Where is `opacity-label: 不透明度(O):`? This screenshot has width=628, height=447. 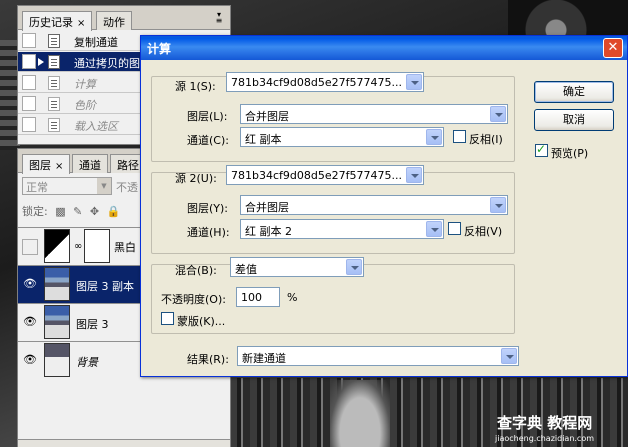 opacity-label: 不透明度(O): is located at coordinates (193, 299).